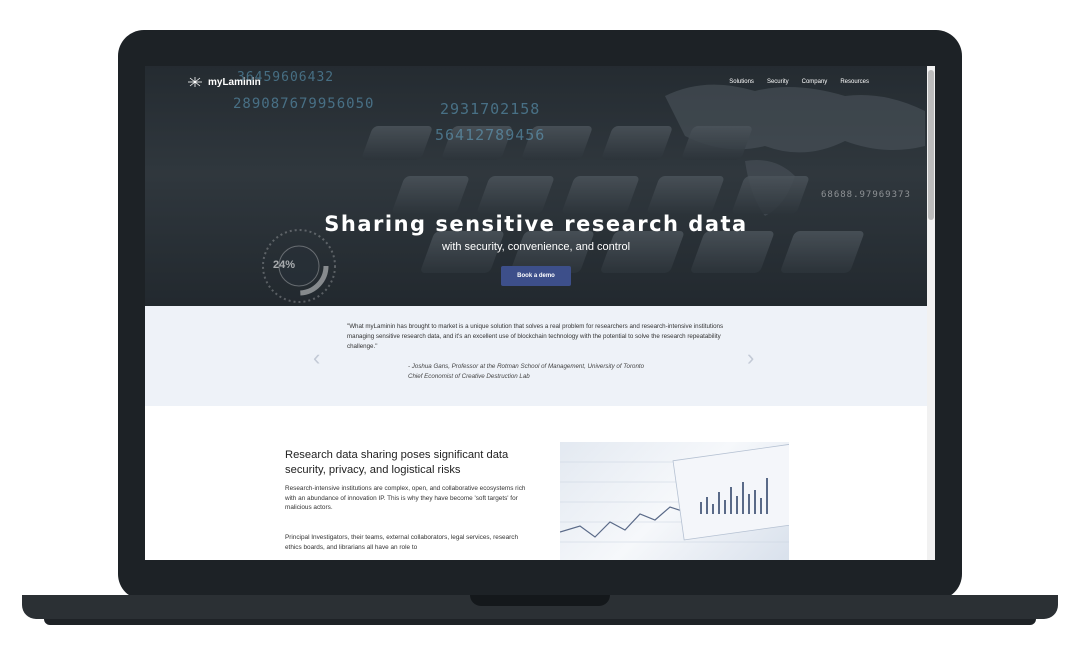 The image size is (1080, 660). Describe the element at coordinates (195, 82) in the screenshot. I see `laminin-logo-icon` at that location.